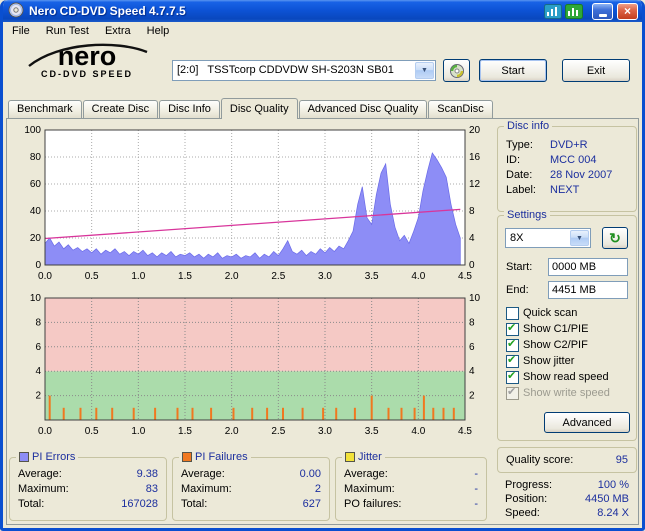 This screenshot has height=531, width=645. I want to click on pi-failures-legend-chip, so click(187, 457).